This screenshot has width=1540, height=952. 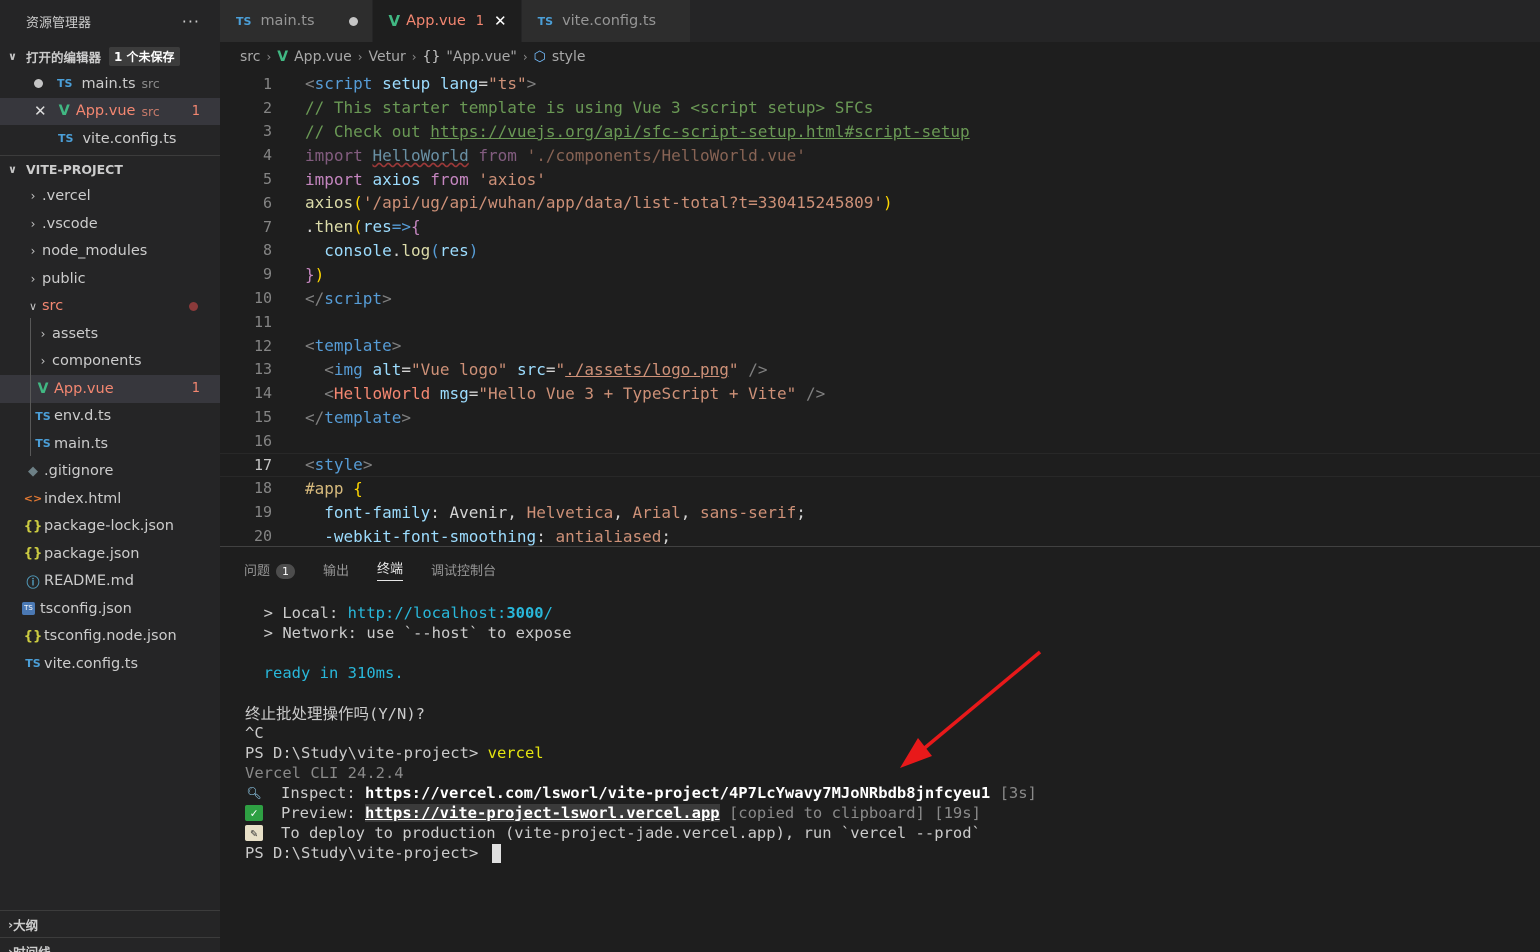 I want to click on open-editor-label: main.ts, so click(x=108, y=83).